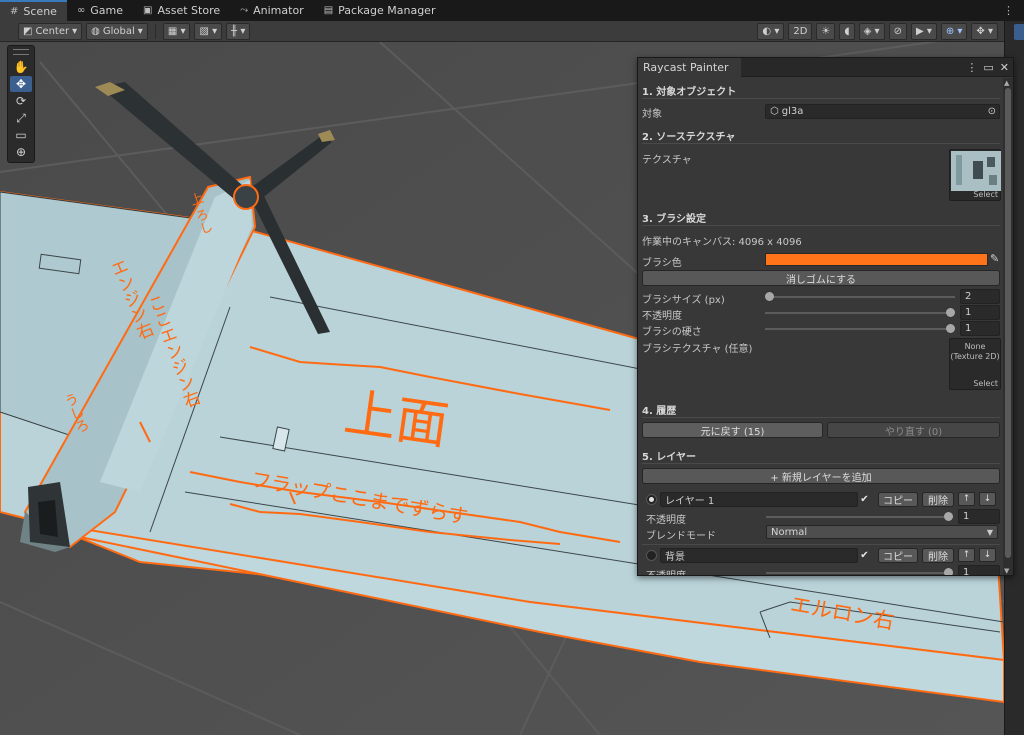  Describe the element at coordinates (980, 312) in the screenshot. I see `opacity-input: 1` at that location.